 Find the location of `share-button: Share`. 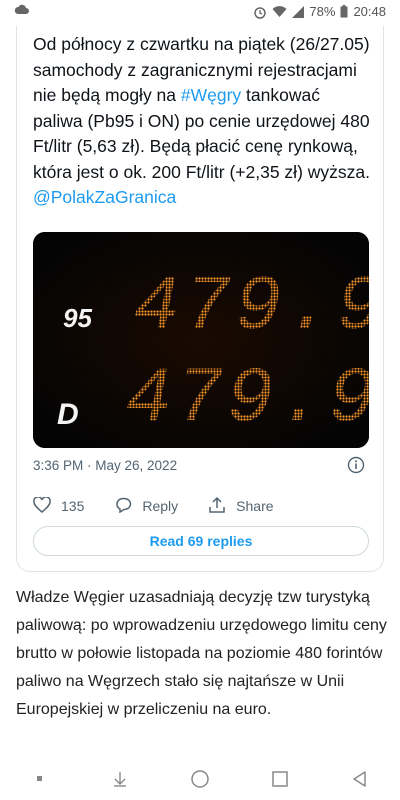

share-button: Share is located at coordinates (241, 506).